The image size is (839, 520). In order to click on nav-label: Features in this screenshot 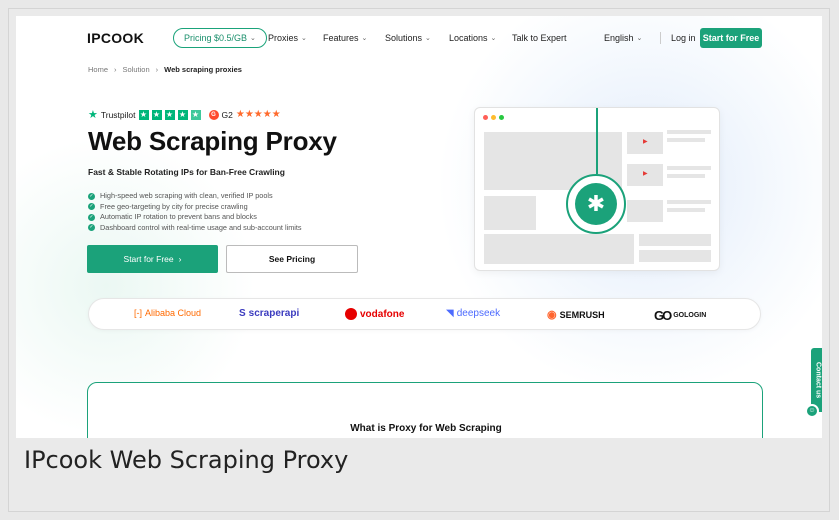, I will do `click(341, 38)`.